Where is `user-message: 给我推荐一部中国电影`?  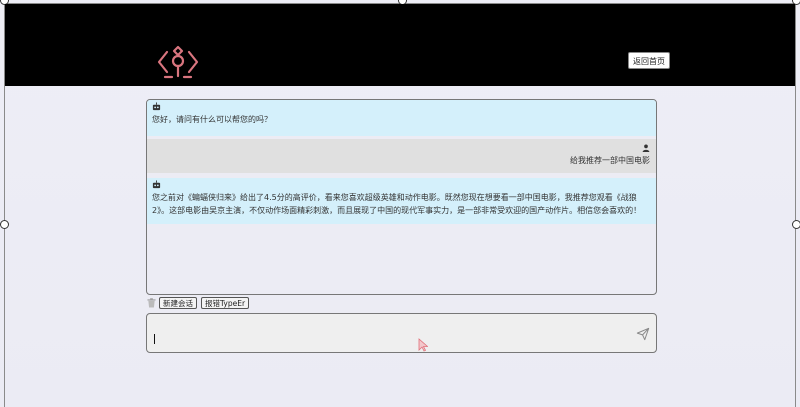
user-message: 给我推荐一部中国电影 is located at coordinates (401, 156).